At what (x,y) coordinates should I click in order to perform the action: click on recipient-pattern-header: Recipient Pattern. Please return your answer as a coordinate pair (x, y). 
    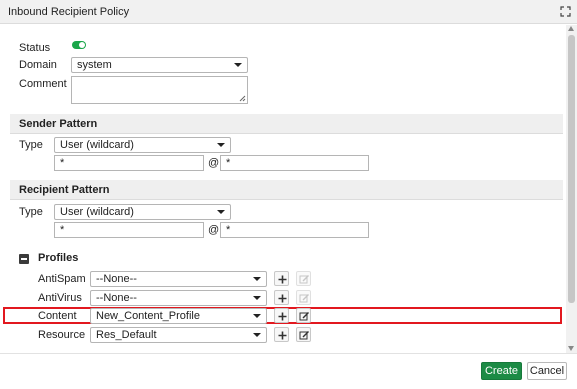
    Looking at the image, I should click on (286, 190).